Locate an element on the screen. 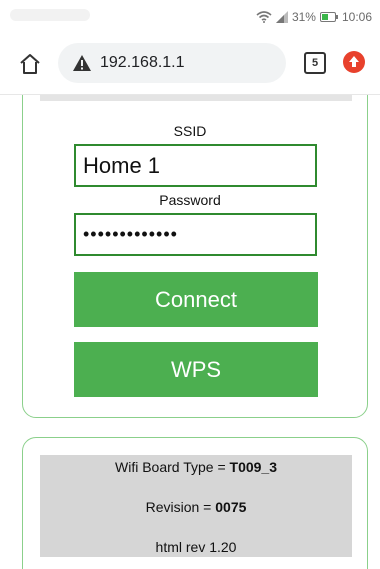 This screenshot has width=380, height=569. signal-icon is located at coordinates (281, 17).